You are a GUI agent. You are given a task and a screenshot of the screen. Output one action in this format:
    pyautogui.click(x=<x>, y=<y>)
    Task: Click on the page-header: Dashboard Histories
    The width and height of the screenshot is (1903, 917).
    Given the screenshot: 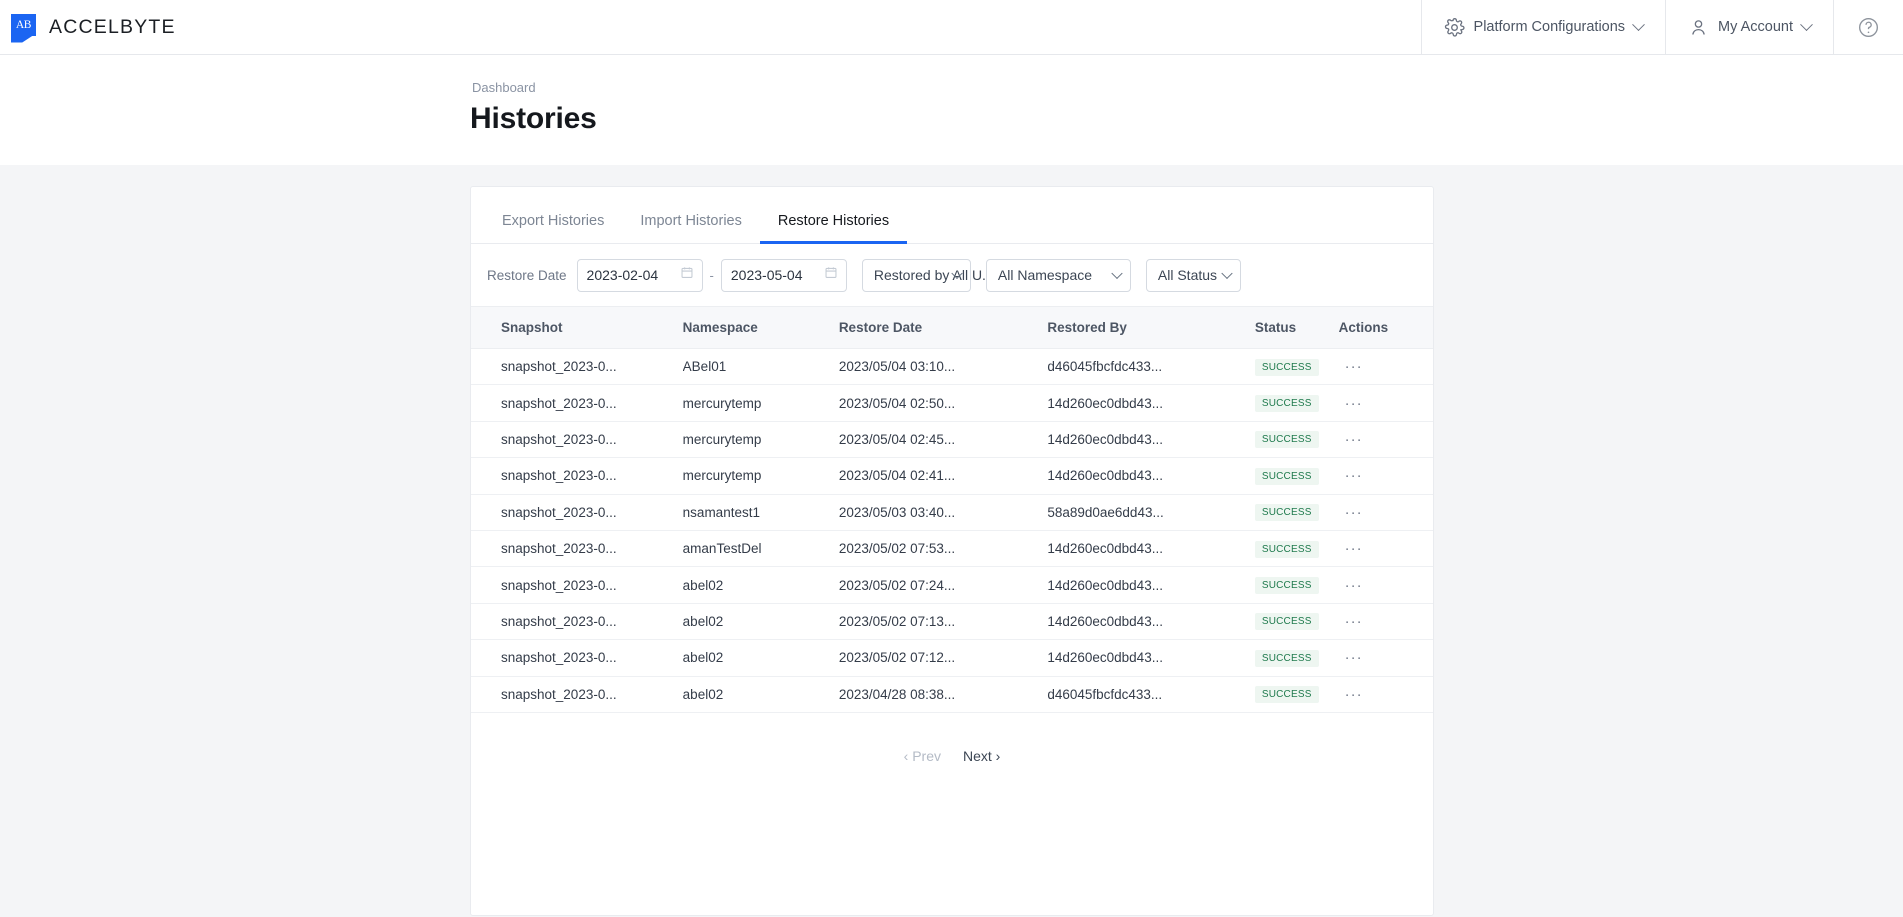 What is the action you would take?
    pyautogui.click(x=951, y=110)
    